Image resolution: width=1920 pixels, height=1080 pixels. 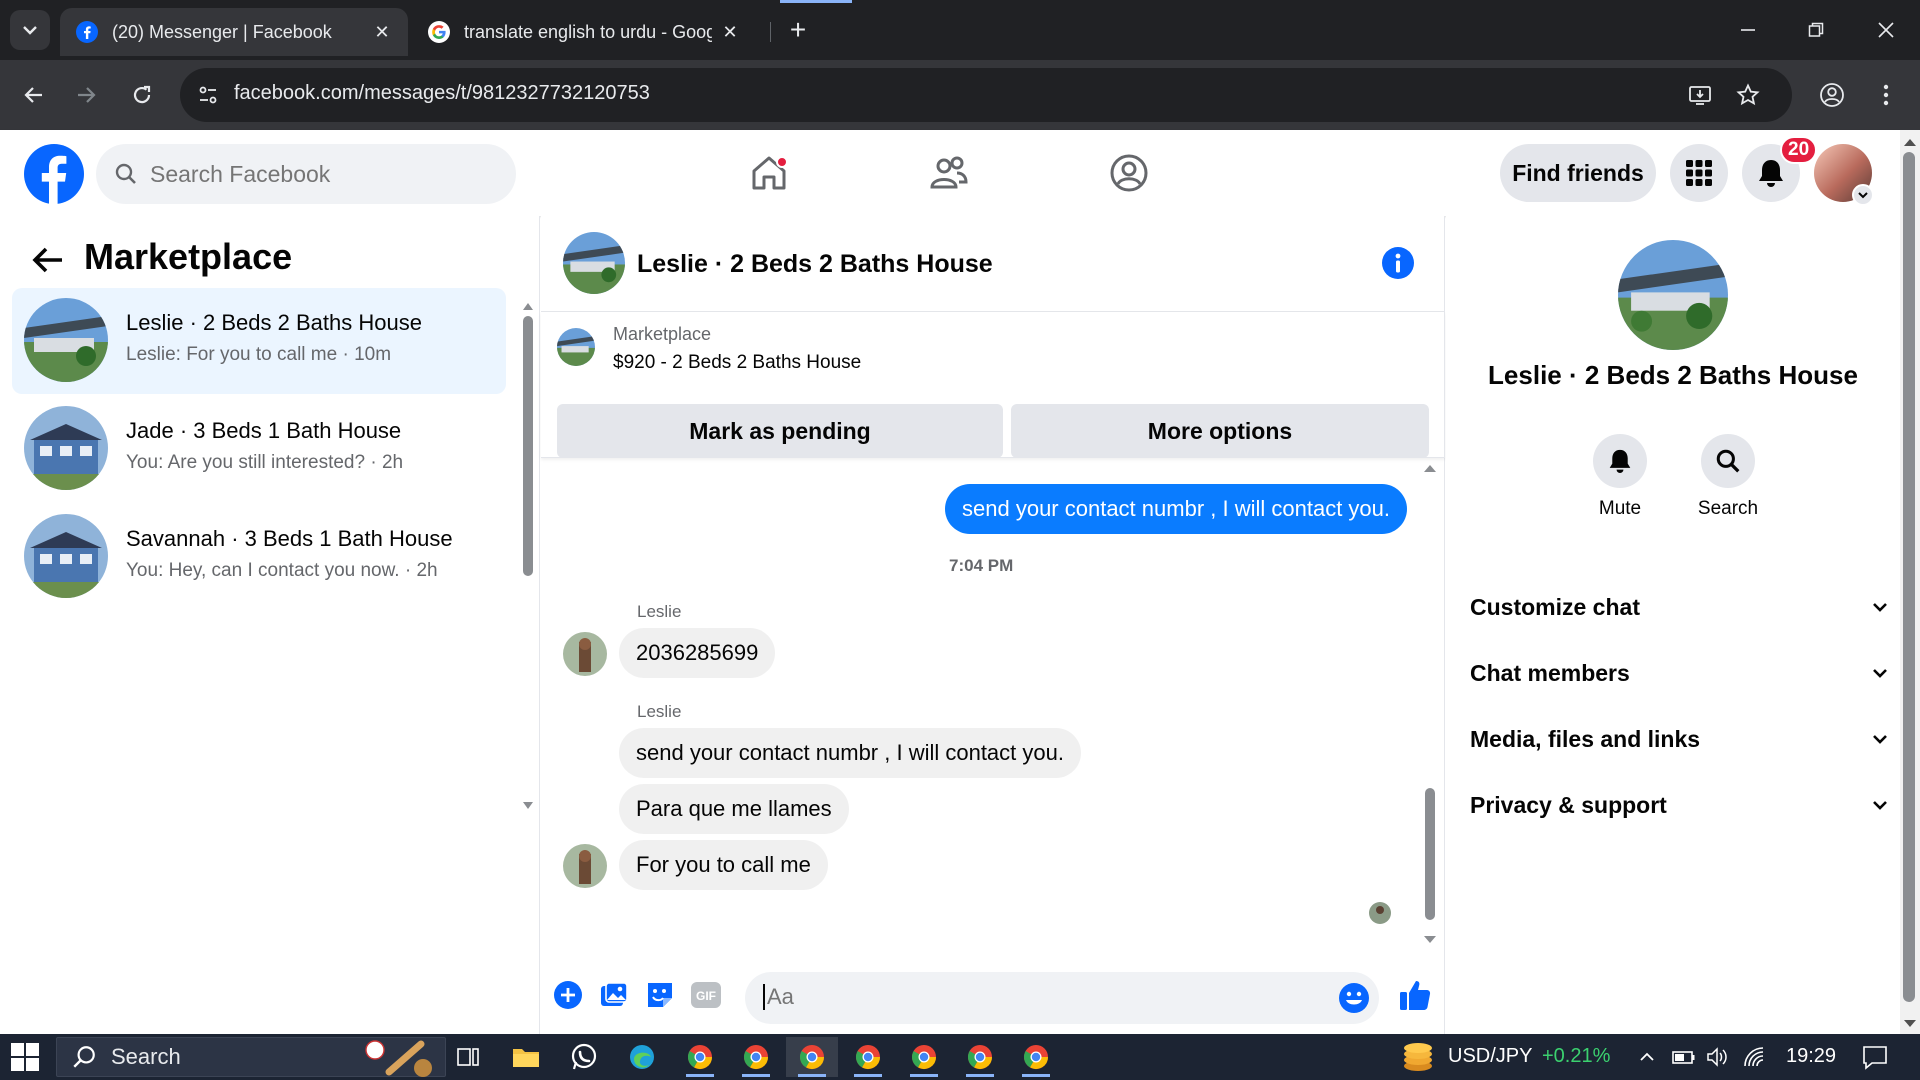 What do you see at coordinates (528, 446) in the screenshot?
I see `conversation-list-scroll-thumb` at bounding box center [528, 446].